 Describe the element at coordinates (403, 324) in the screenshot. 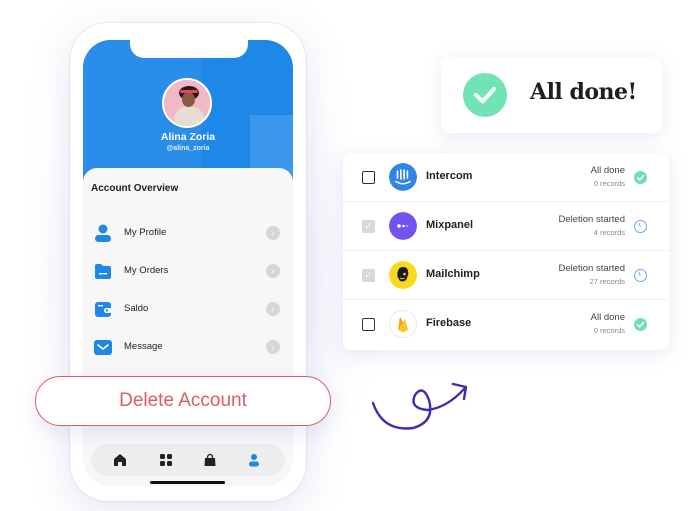

I see `firebase-logo-icon` at that location.